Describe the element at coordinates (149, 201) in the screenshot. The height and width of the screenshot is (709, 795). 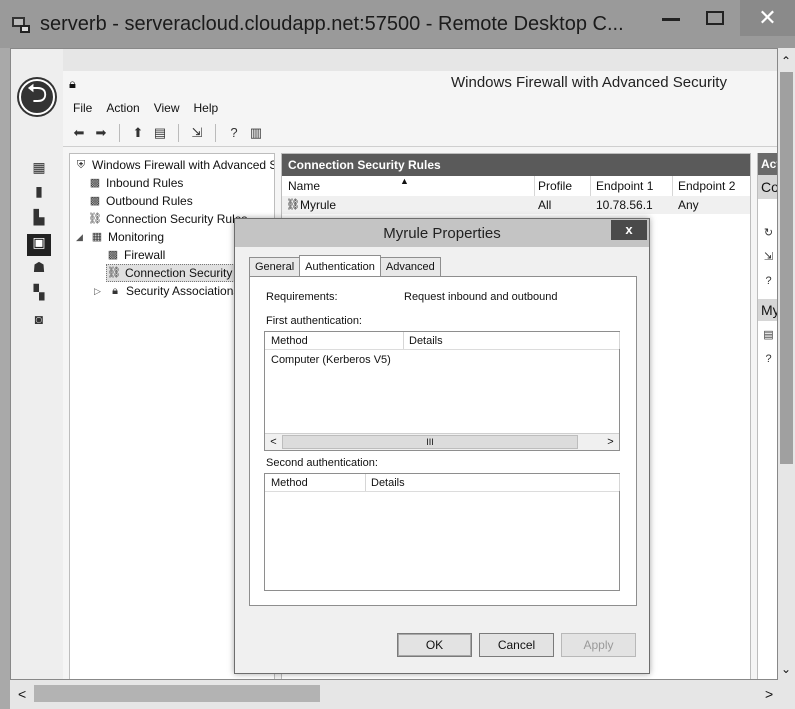
I see `tree-item-label: Outbound Rules` at that location.